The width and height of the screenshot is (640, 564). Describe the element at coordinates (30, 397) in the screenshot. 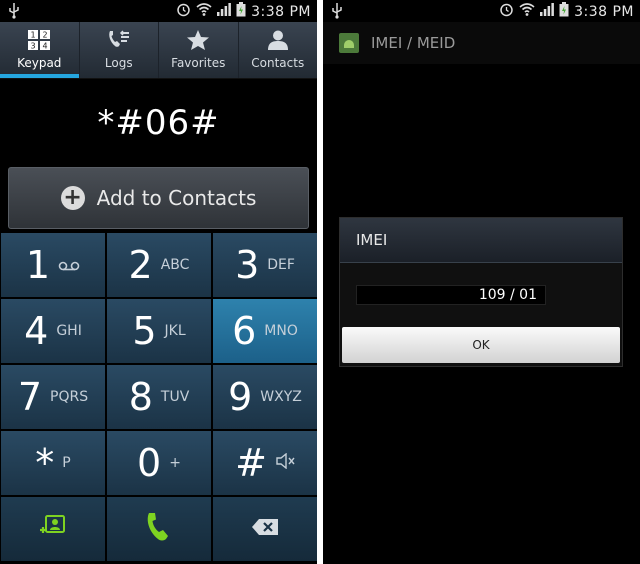

I see `key-digit: 7` at that location.